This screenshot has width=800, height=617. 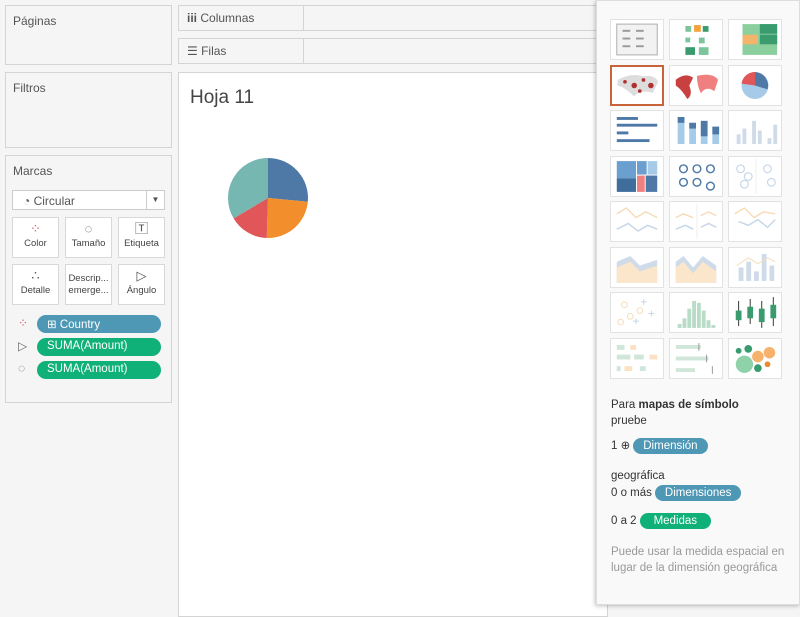 What do you see at coordinates (29, 88) in the screenshot?
I see `filters-title: Filtros` at bounding box center [29, 88].